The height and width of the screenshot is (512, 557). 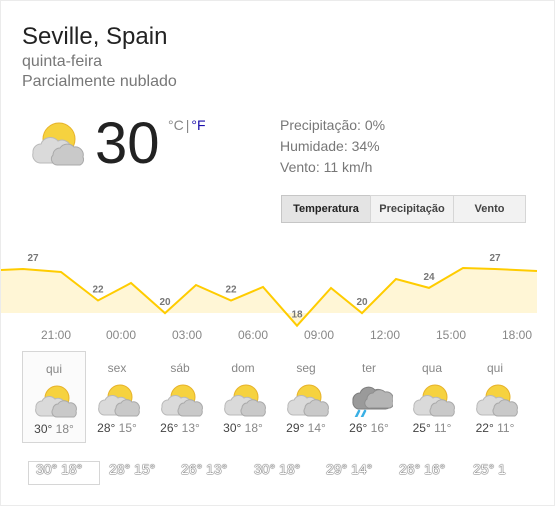 I want to click on forecast-day-2: sáb 26° 13°, so click(x=180, y=397).